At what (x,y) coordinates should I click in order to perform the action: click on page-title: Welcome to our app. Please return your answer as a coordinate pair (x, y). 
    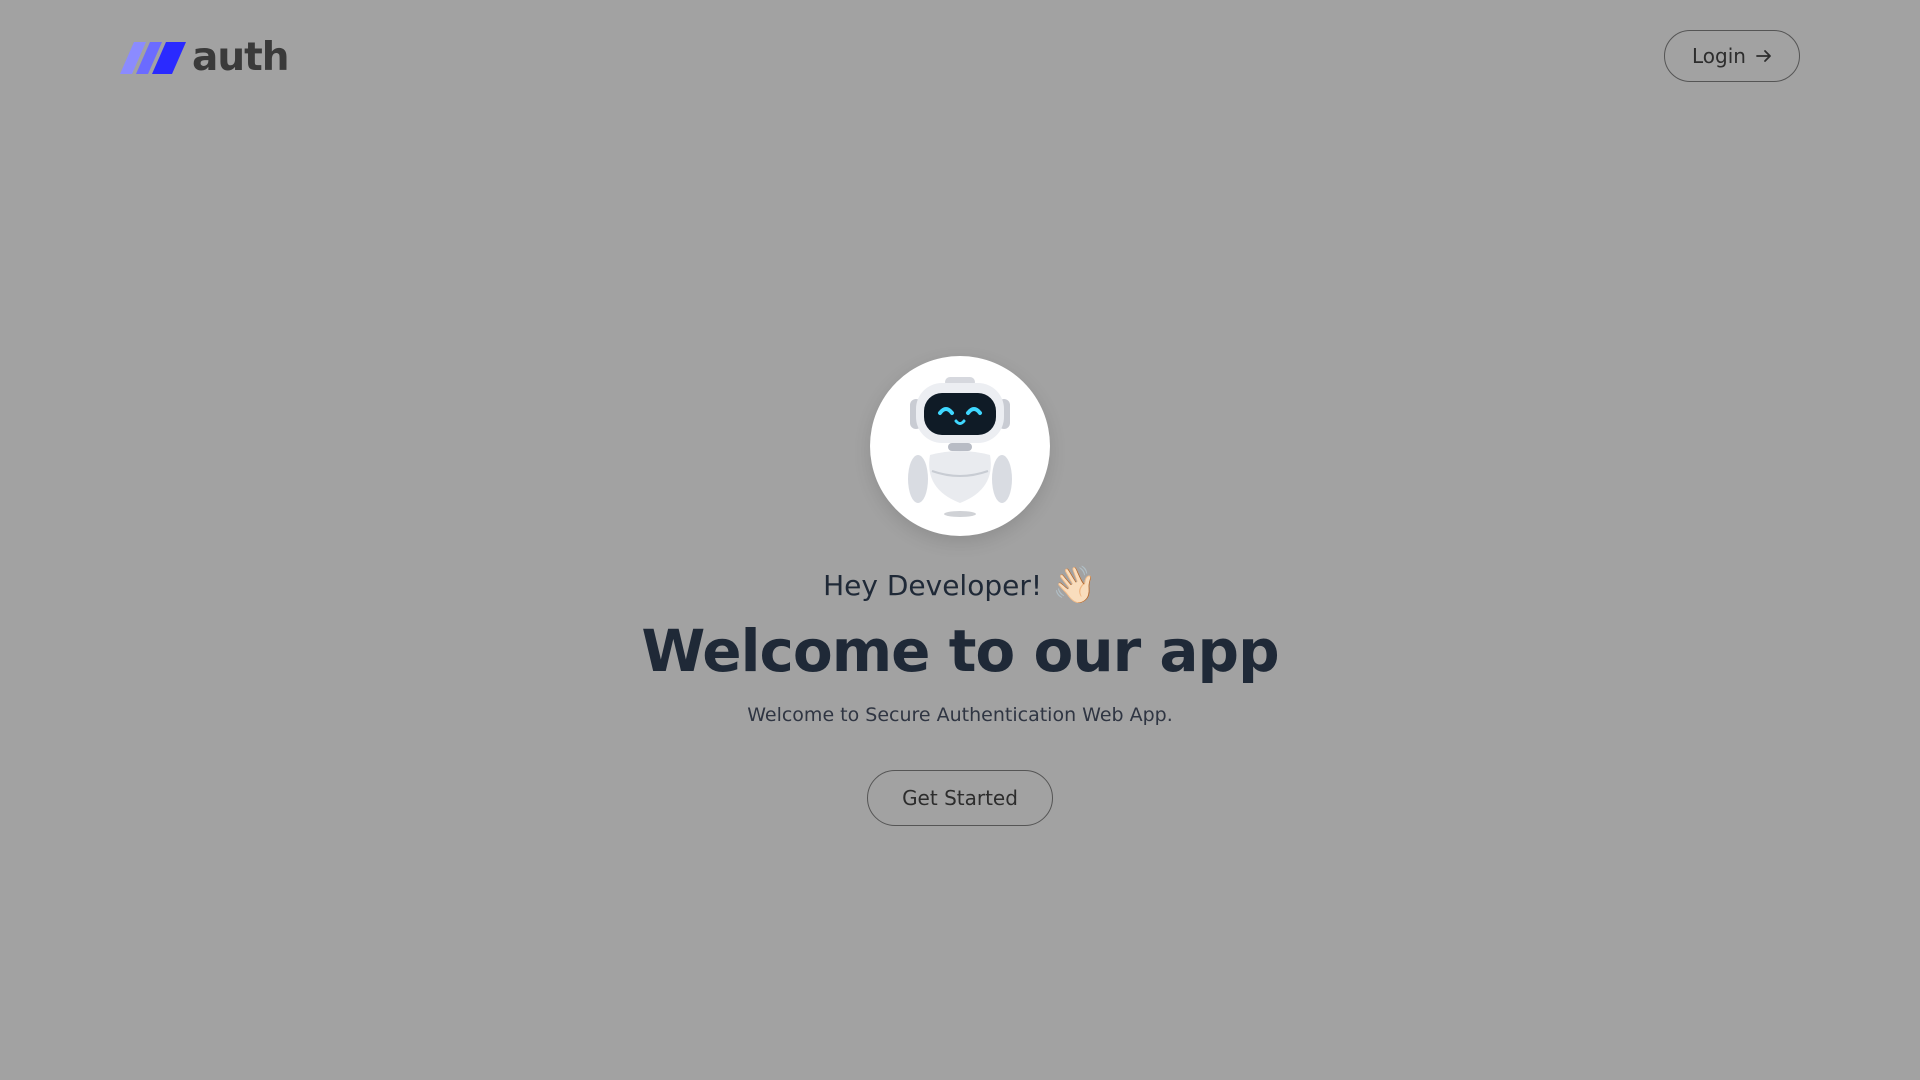
    Looking at the image, I should click on (960, 651).